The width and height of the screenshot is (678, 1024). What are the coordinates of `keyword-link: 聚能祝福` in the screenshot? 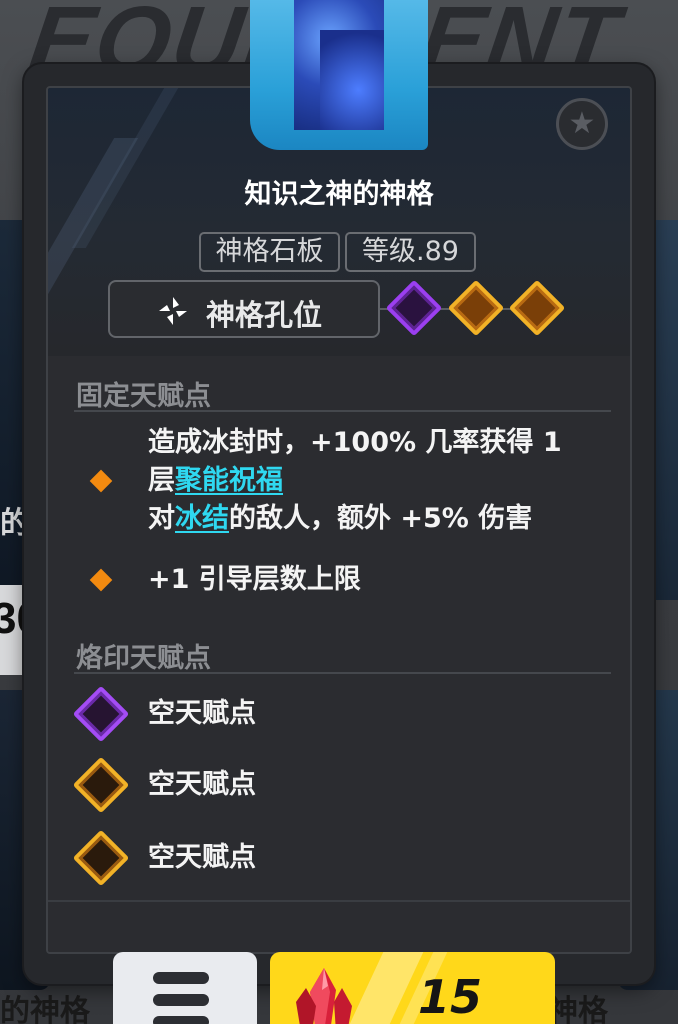 It's located at (229, 480).